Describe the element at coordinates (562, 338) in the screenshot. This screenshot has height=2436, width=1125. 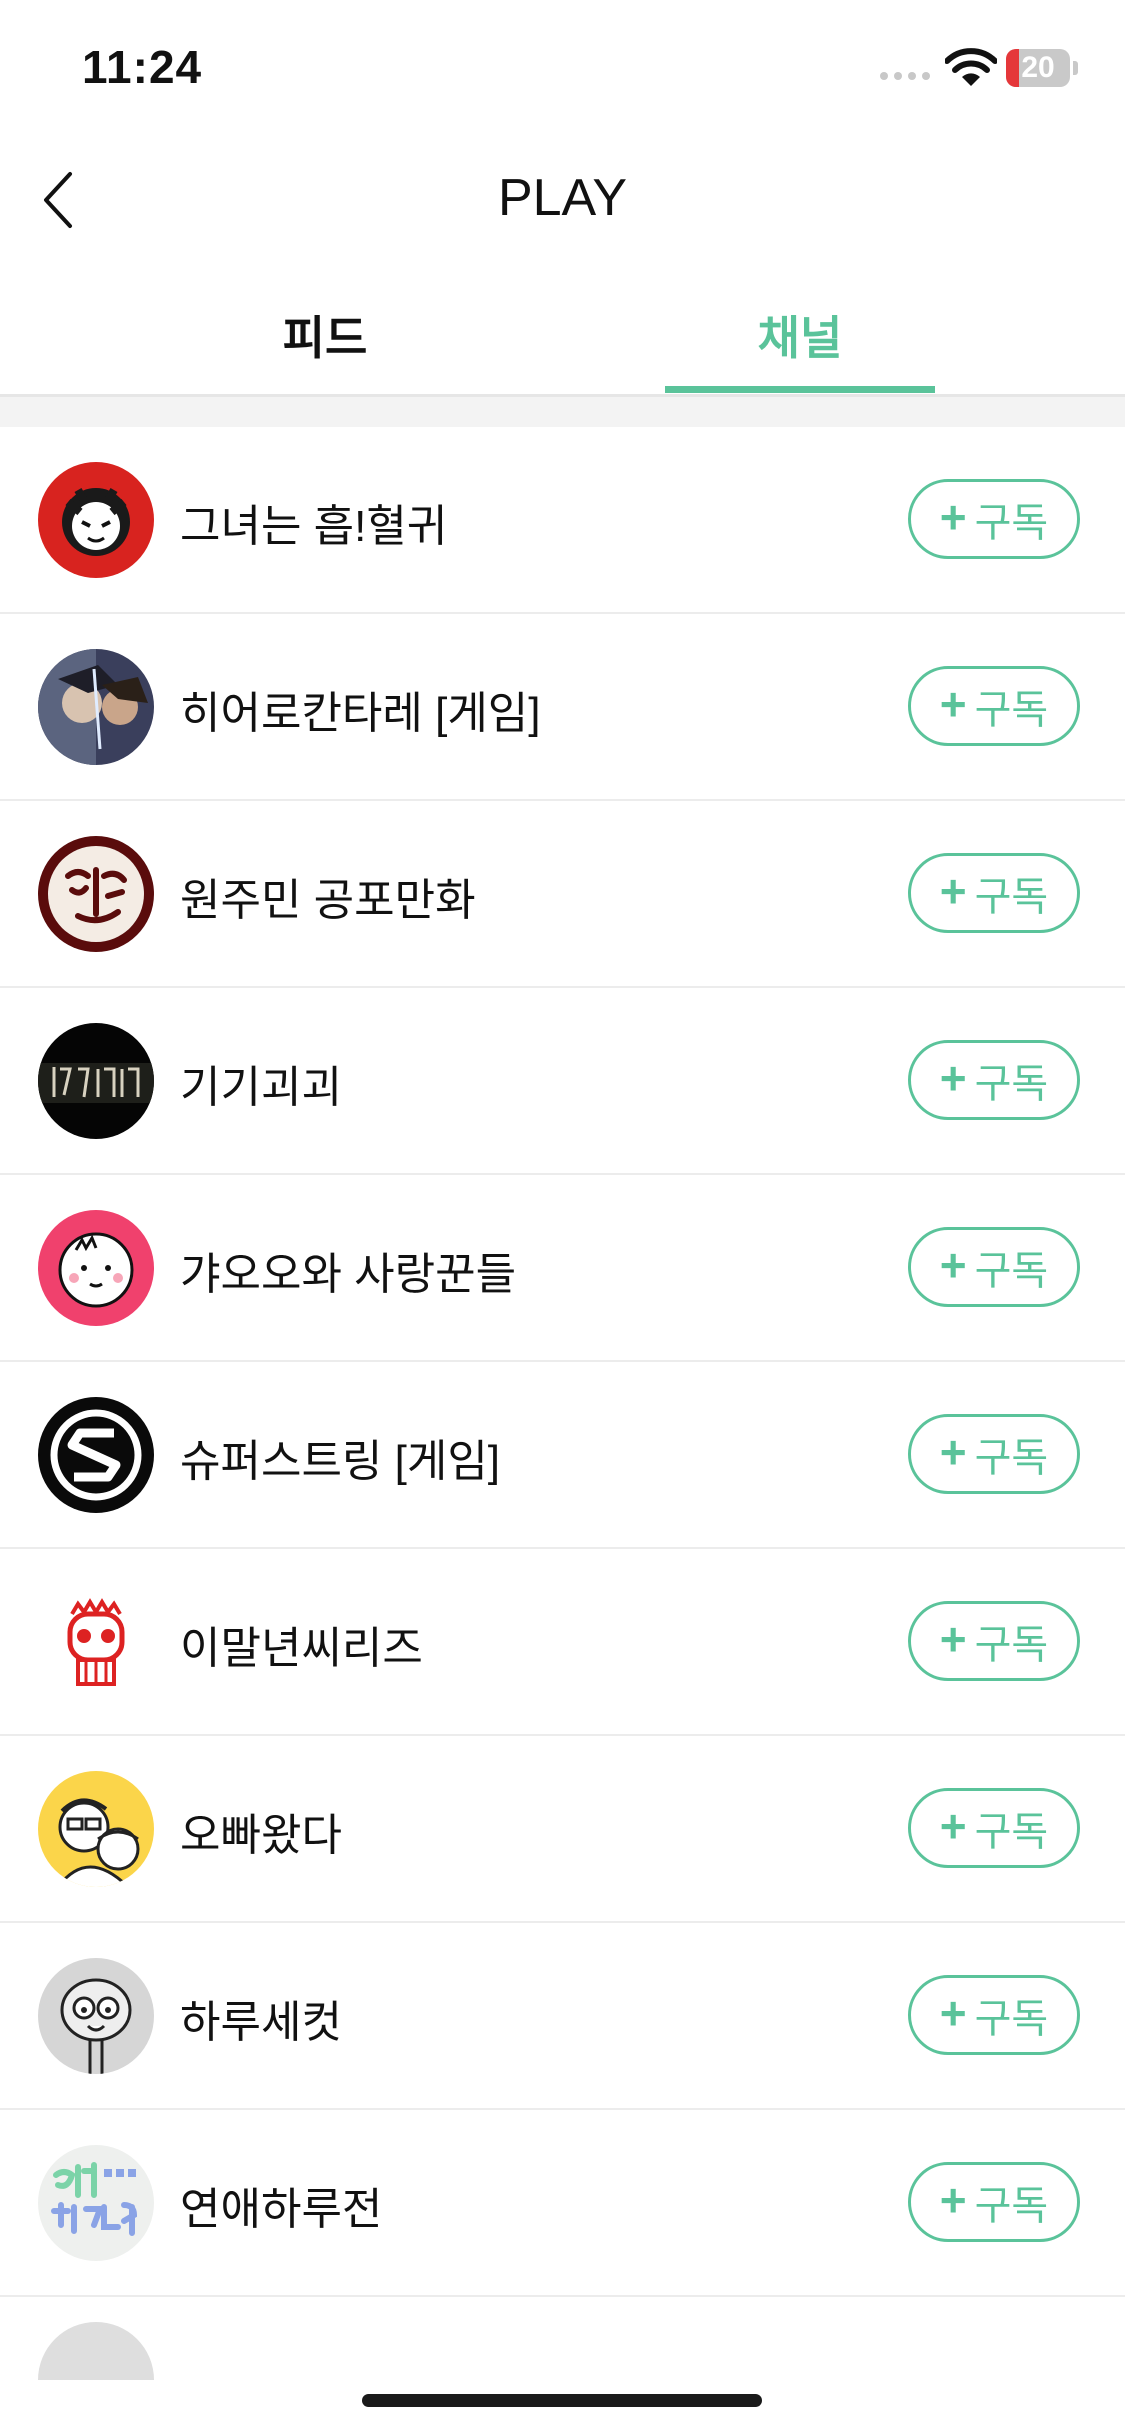
I see `tab-bar: 피드 채널` at that location.